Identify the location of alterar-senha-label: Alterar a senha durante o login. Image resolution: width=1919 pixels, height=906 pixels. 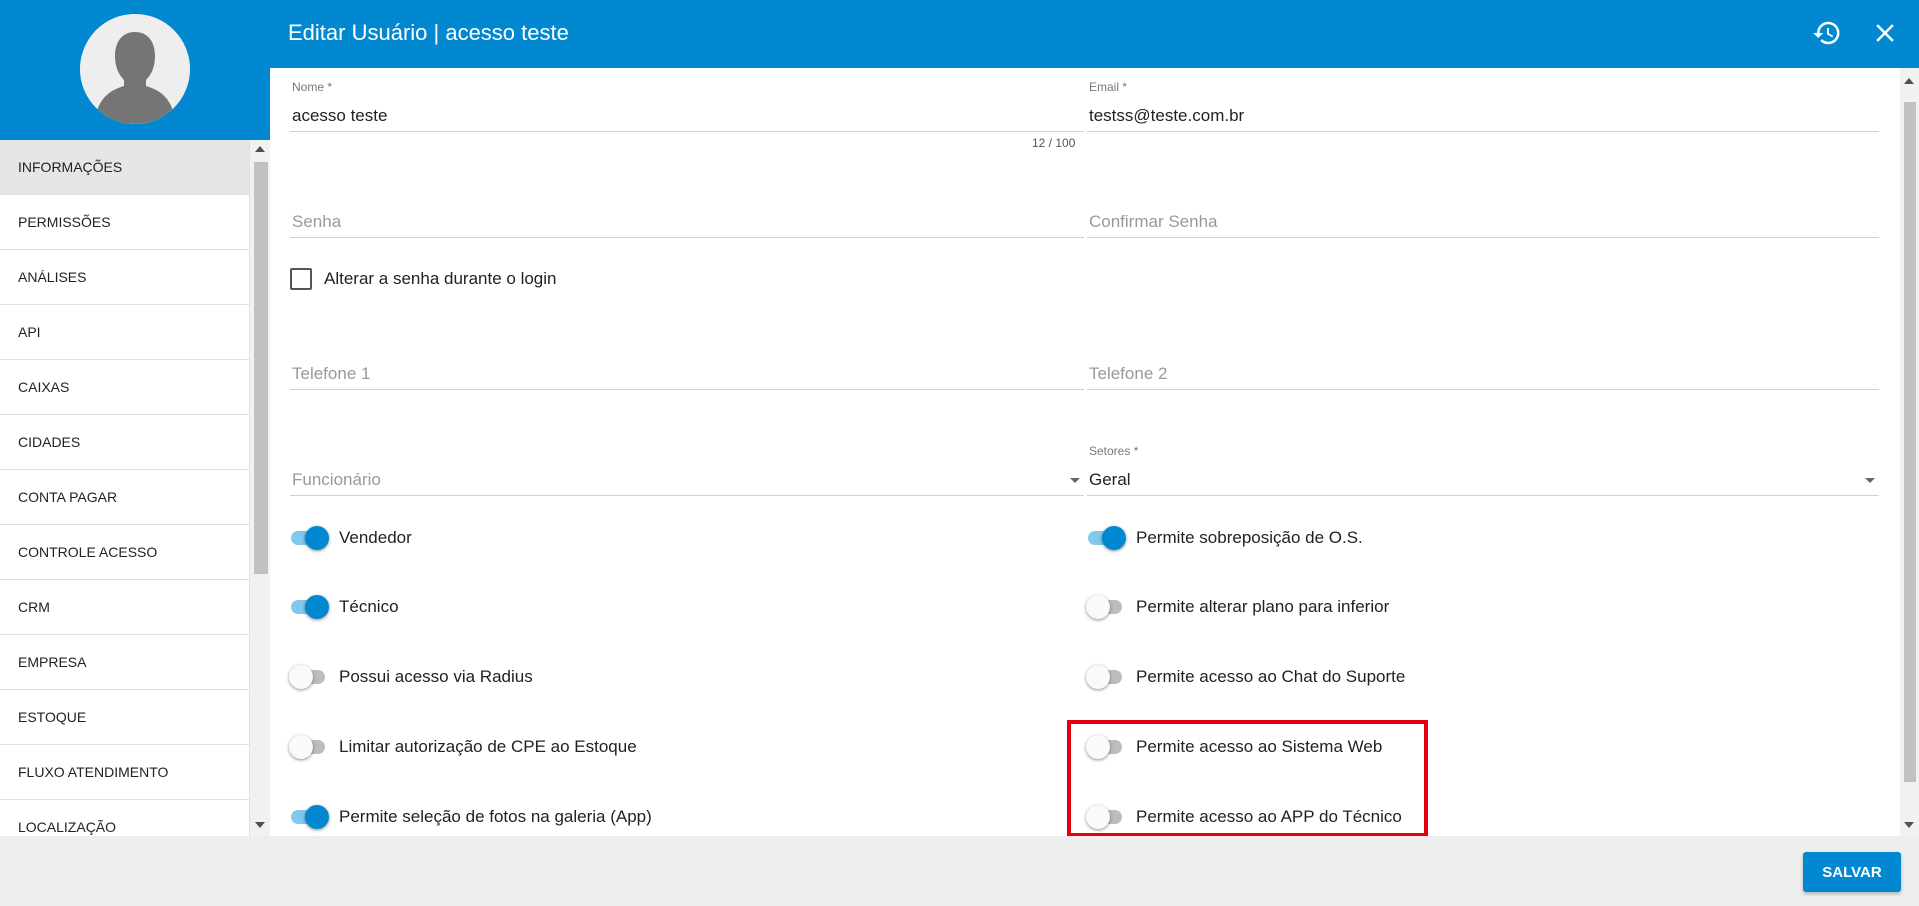
(440, 278).